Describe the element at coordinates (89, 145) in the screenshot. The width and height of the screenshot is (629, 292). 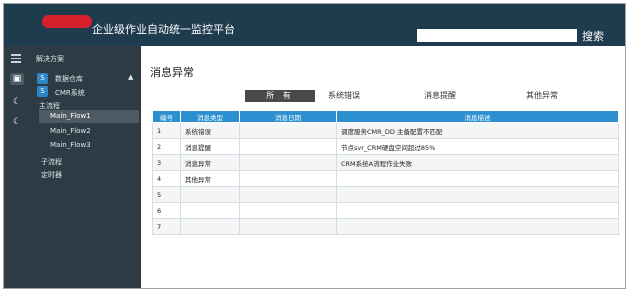
I see `sidebar-item-main-flow3: Main_Flow3` at that location.